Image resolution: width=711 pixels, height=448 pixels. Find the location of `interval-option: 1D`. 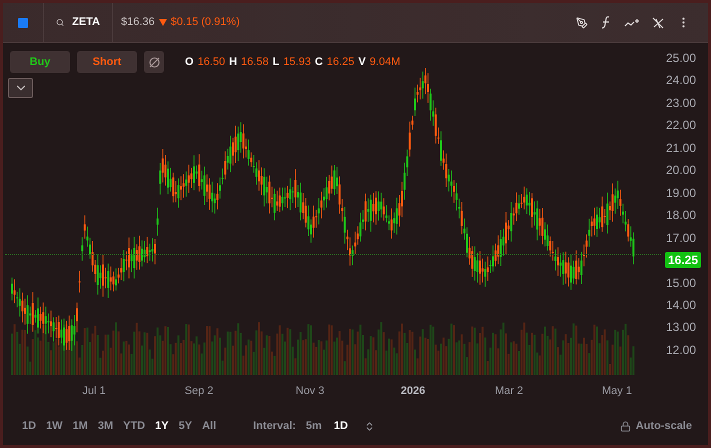

interval-option: 1D is located at coordinates (341, 426).